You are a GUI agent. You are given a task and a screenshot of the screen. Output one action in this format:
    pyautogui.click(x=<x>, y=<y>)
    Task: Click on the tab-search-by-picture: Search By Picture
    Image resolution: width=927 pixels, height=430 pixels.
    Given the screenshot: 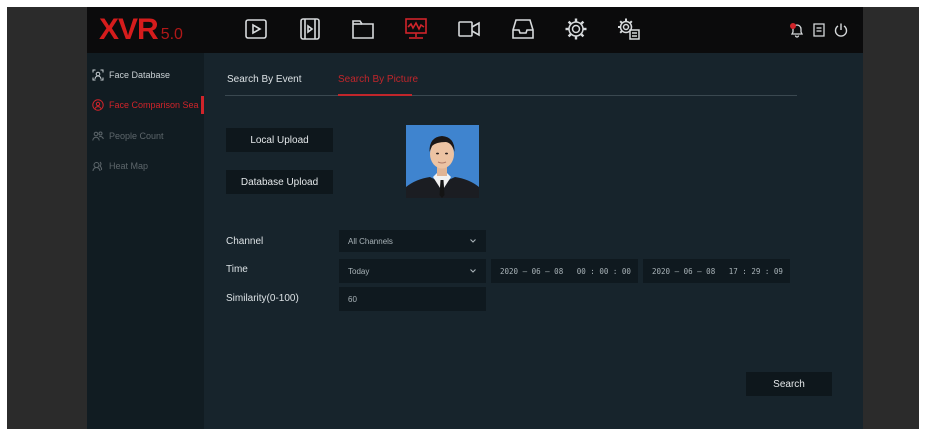 What is the action you would take?
    pyautogui.click(x=378, y=79)
    